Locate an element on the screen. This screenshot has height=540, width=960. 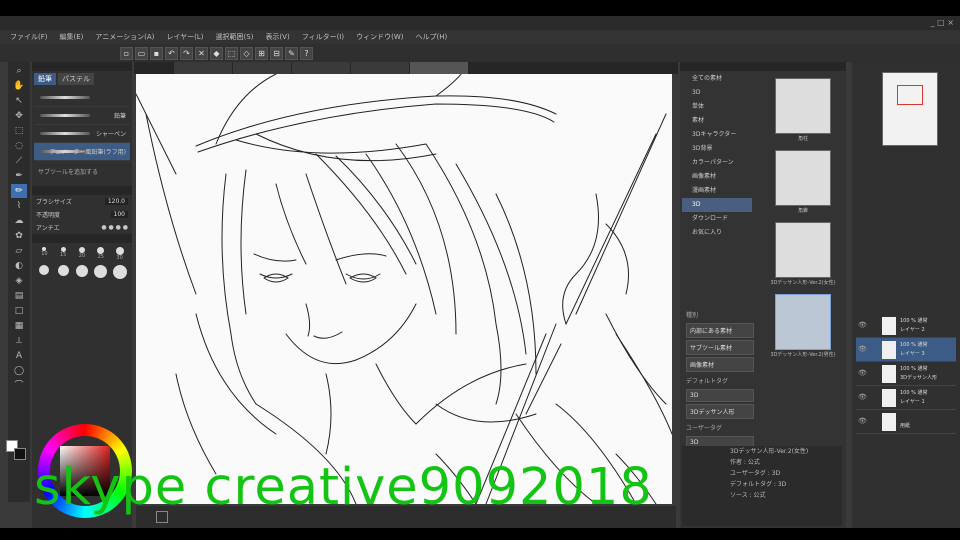
eyedropper-icon: ⟋ is located at coordinates (19, 161).